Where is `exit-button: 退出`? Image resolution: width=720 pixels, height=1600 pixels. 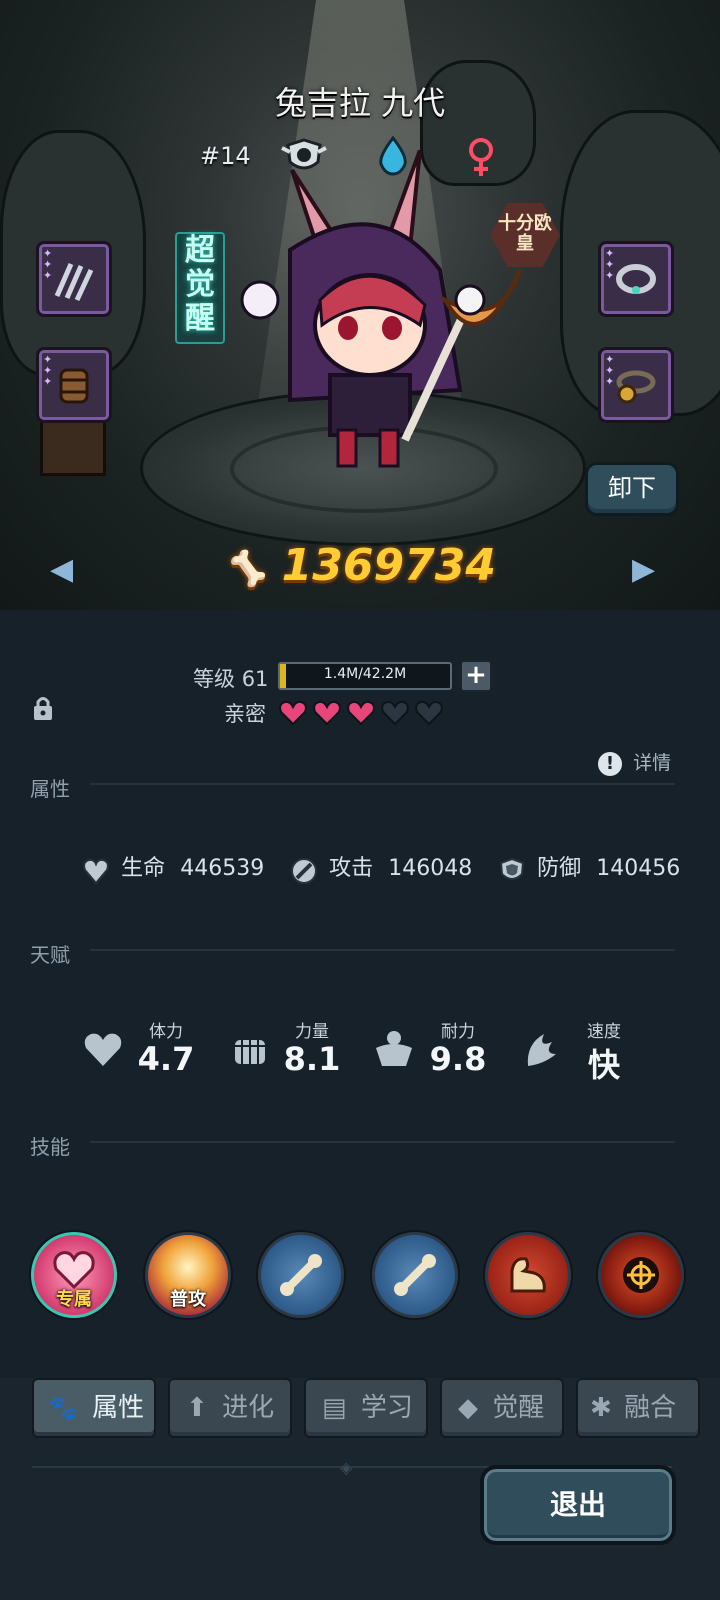 exit-button: 退出 is located at coordinates (578, 1505).